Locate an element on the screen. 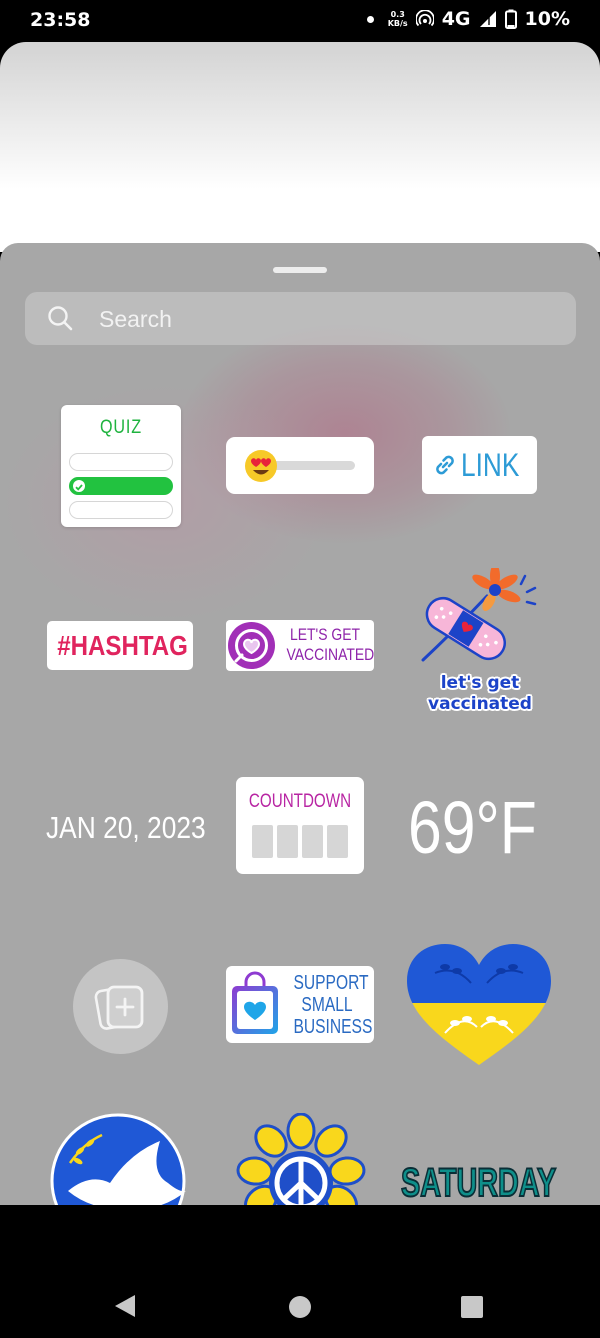  vaccinated-heart-icon is located at coordinates (251, 645).